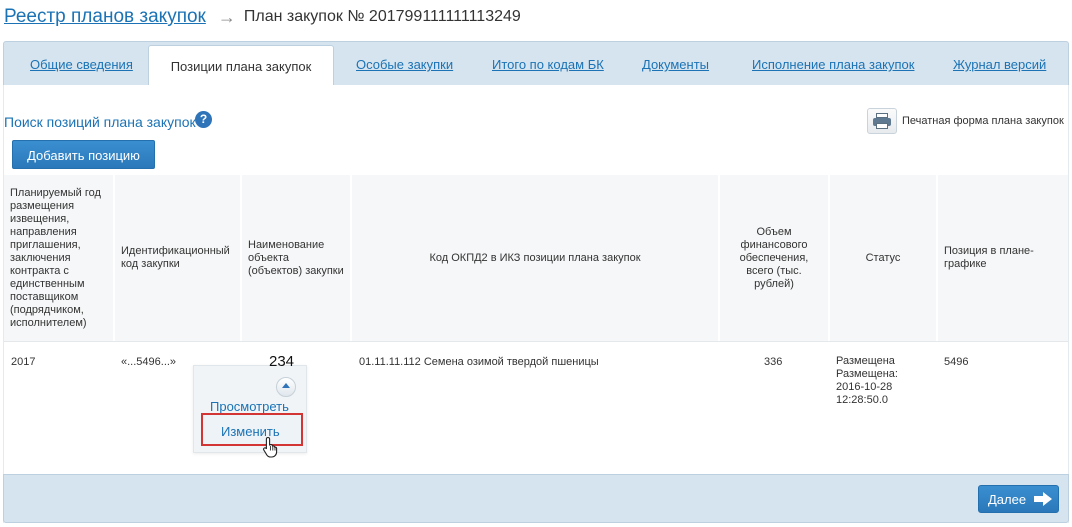 This screenshot has width=1072, height=527. Describe the element at coordinates (675, 64) in the screenshot. I see `tab-documents: Документы` at that location.